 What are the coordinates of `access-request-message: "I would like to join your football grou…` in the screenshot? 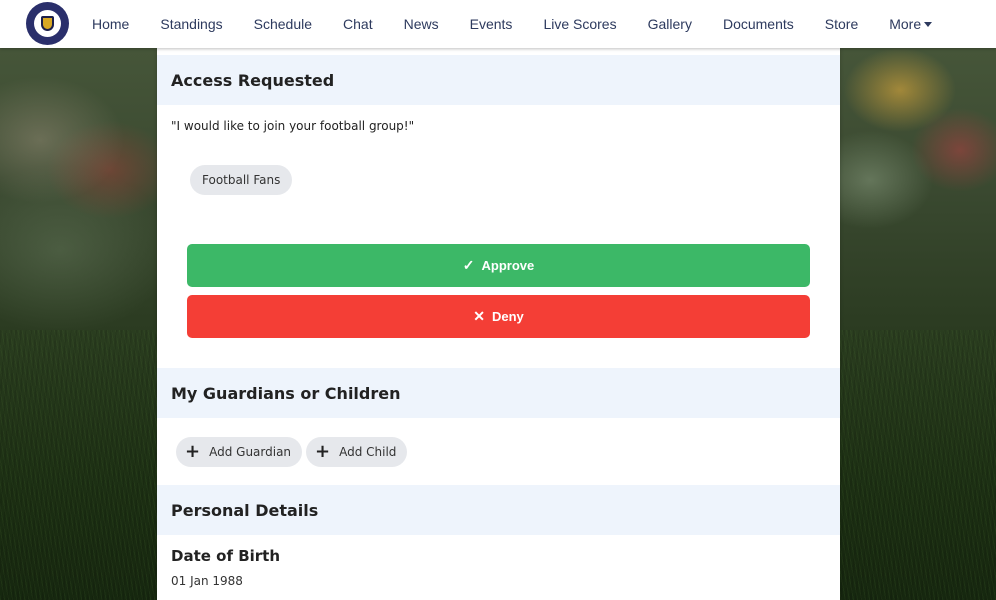 It's located at (293, 126).